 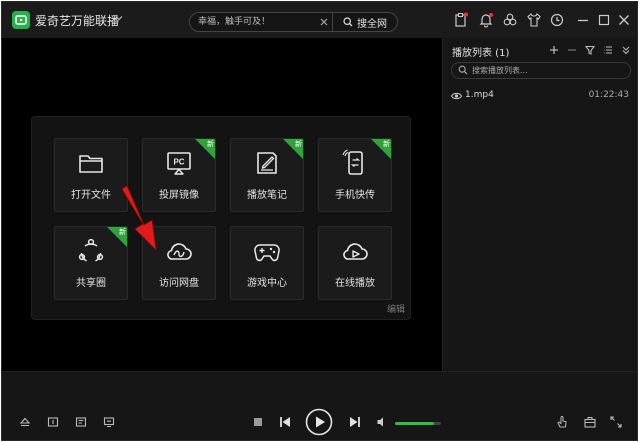 I want to click on bell-icon, so click(x=486, y=20).